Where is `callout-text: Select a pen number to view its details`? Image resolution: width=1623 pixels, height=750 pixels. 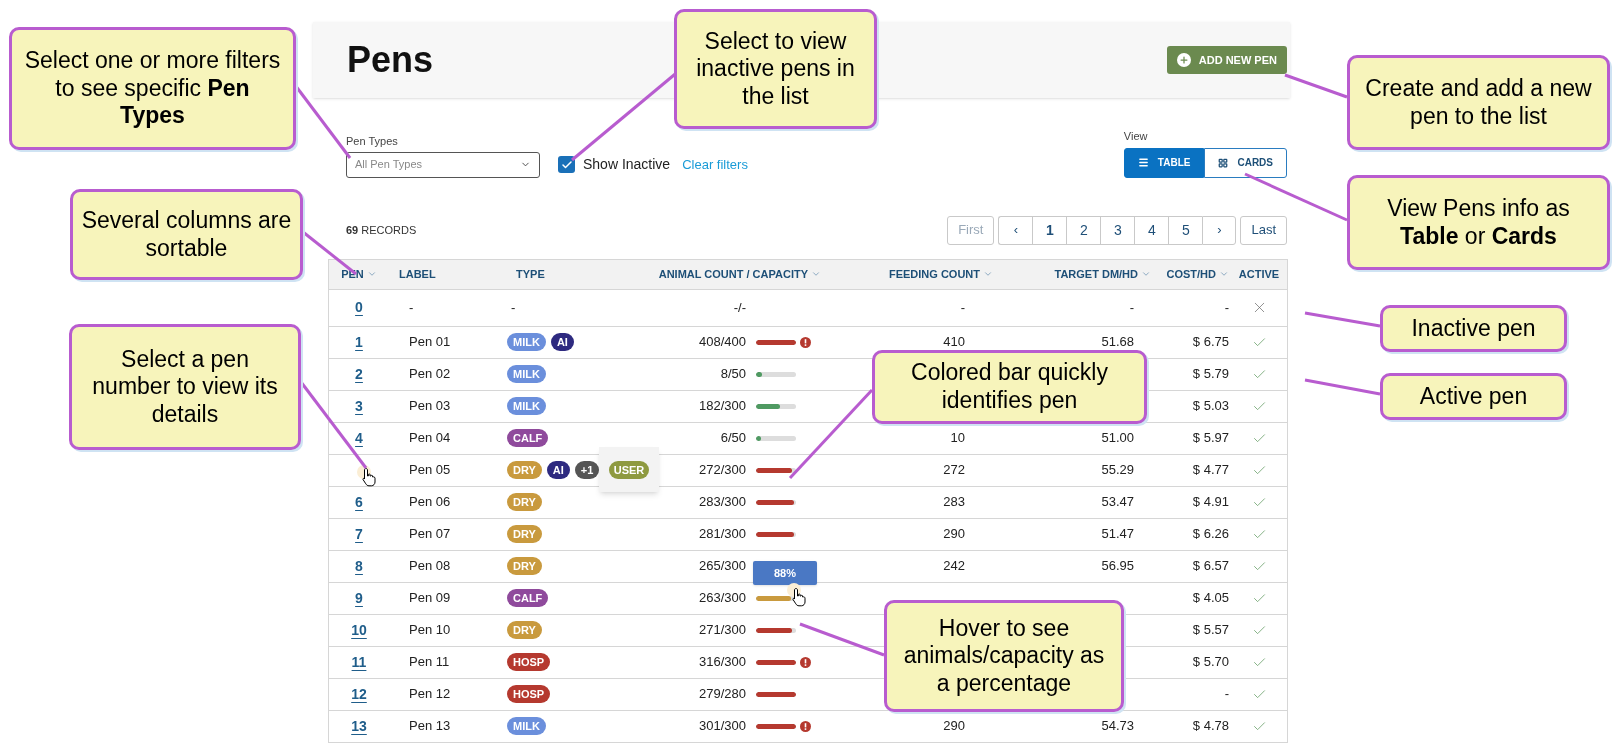
callout-text: Select a pen number to view its details is located at coordinates (185, 387).